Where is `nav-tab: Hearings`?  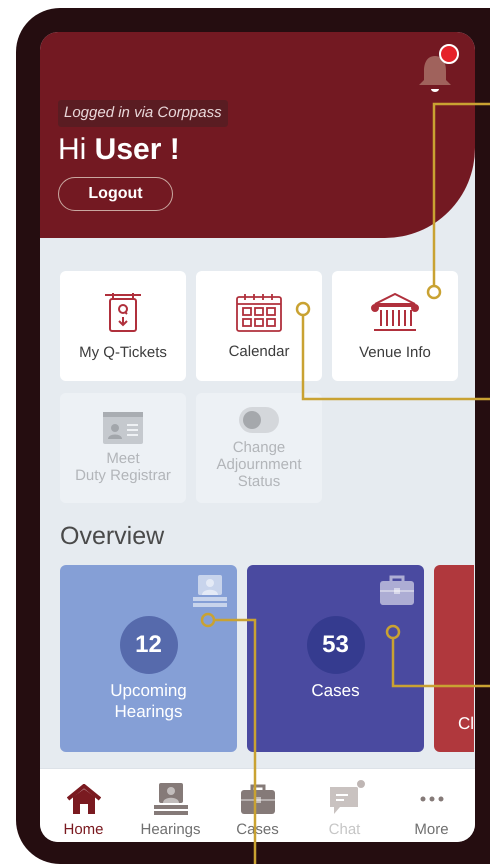 nav-tab: Hearings is located at coordinates (170, 810).